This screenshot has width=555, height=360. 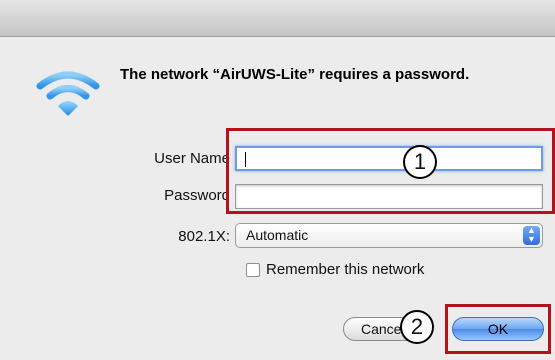 What do you see at coordinates (498, 329) in the screenshot?
I see `ok-button: OK` at bounding box center [498, 329].